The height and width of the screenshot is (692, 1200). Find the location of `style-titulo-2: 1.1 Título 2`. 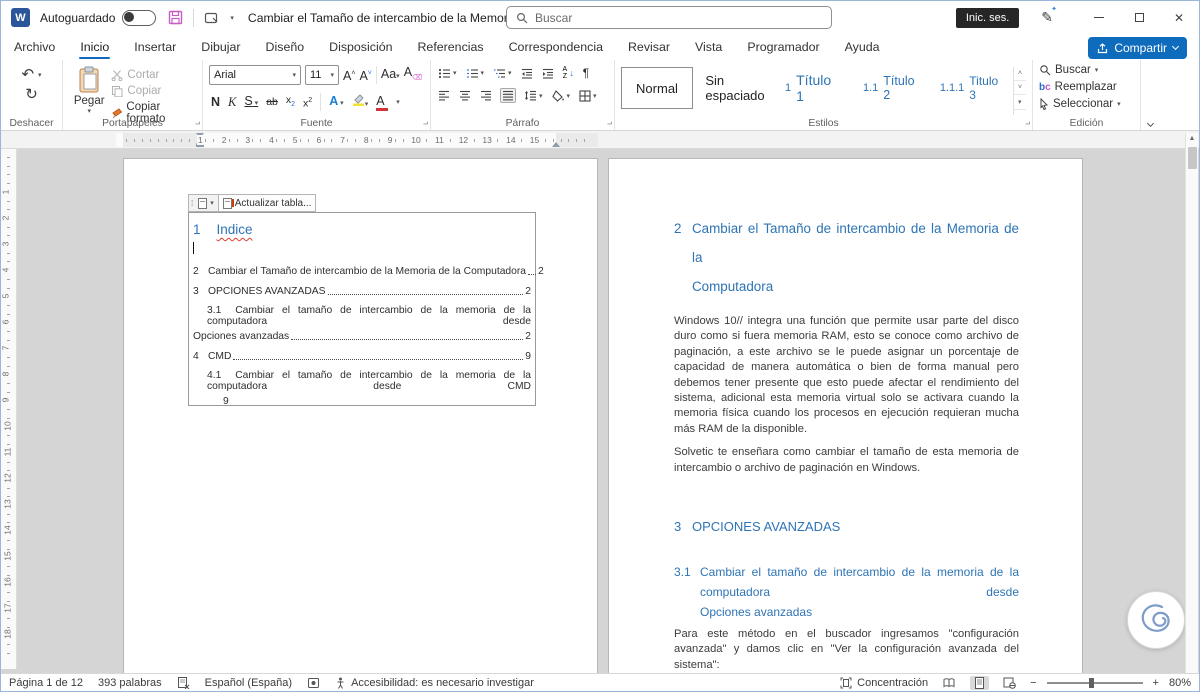

style-titulo-2: 1.1 Título 2 is located at coordinates (891, 88).